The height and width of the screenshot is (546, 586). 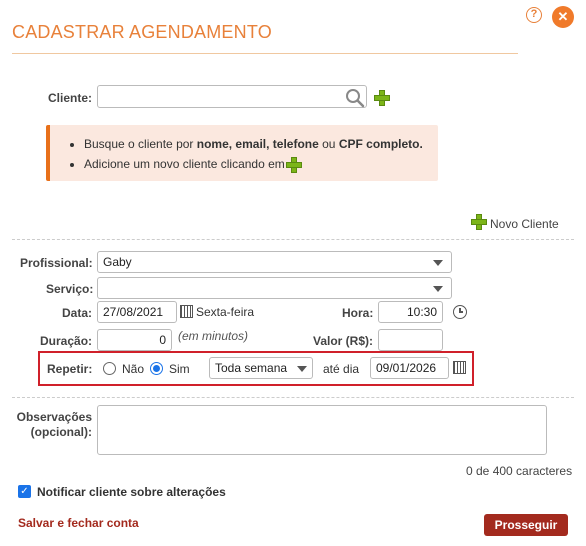 What do you see at coordinates (142, 32) in the screenshot?
I see `page-title: CADASTRAR AGENDAMENTO` at bounding box center [142, 32].